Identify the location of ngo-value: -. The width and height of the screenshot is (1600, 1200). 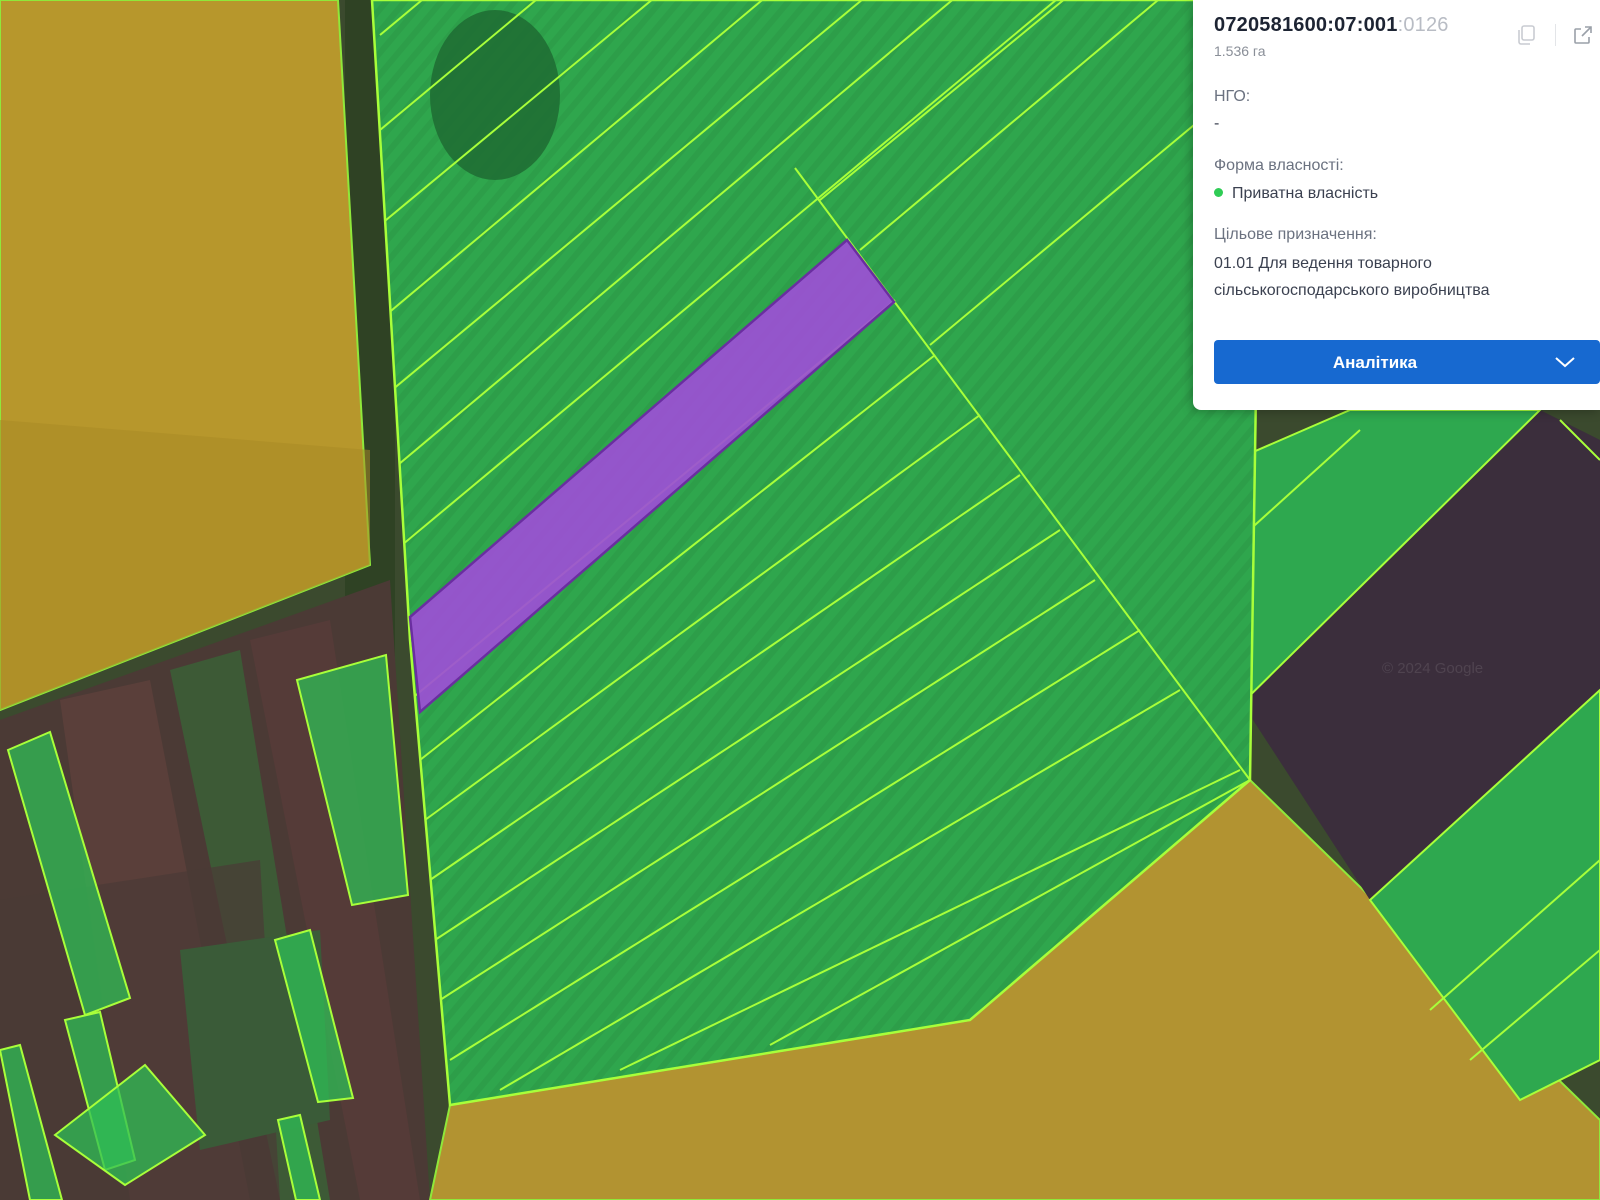
(1217, 123).